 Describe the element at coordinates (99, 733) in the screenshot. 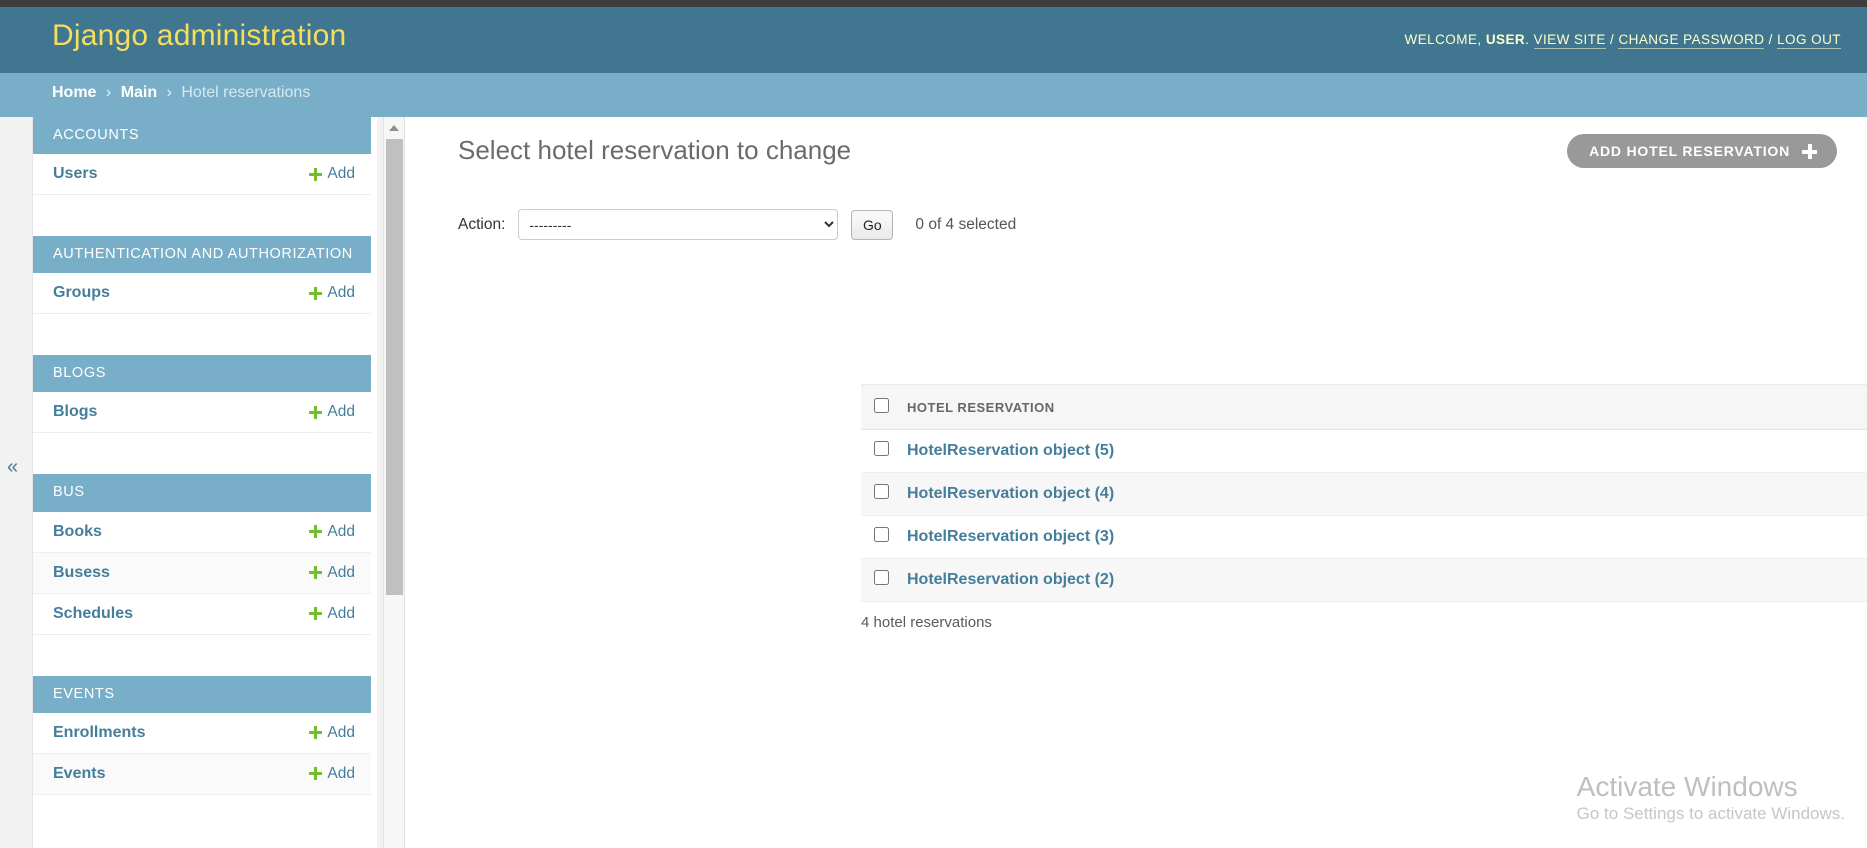

I see `sidebar-item-label: Enrollments` at that location.